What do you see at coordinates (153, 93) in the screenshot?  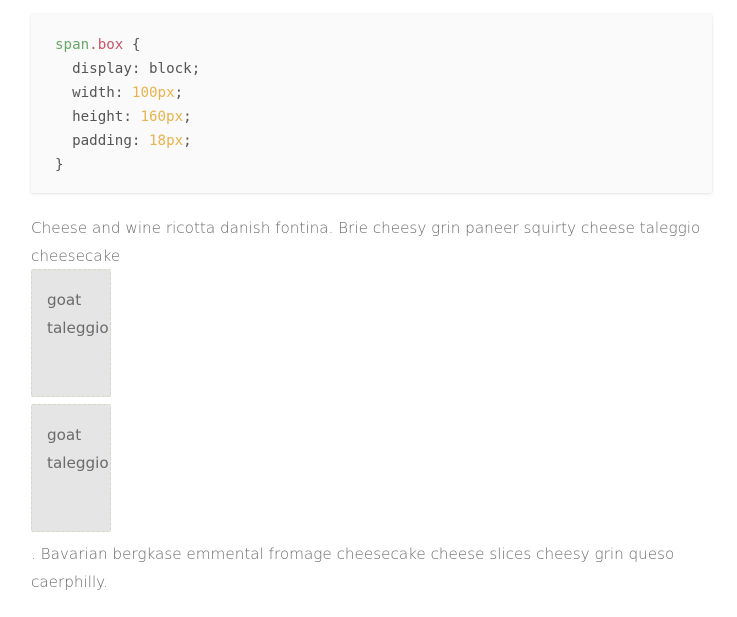 I see `code-value-width: 100px` at bounding box center [153, 93].